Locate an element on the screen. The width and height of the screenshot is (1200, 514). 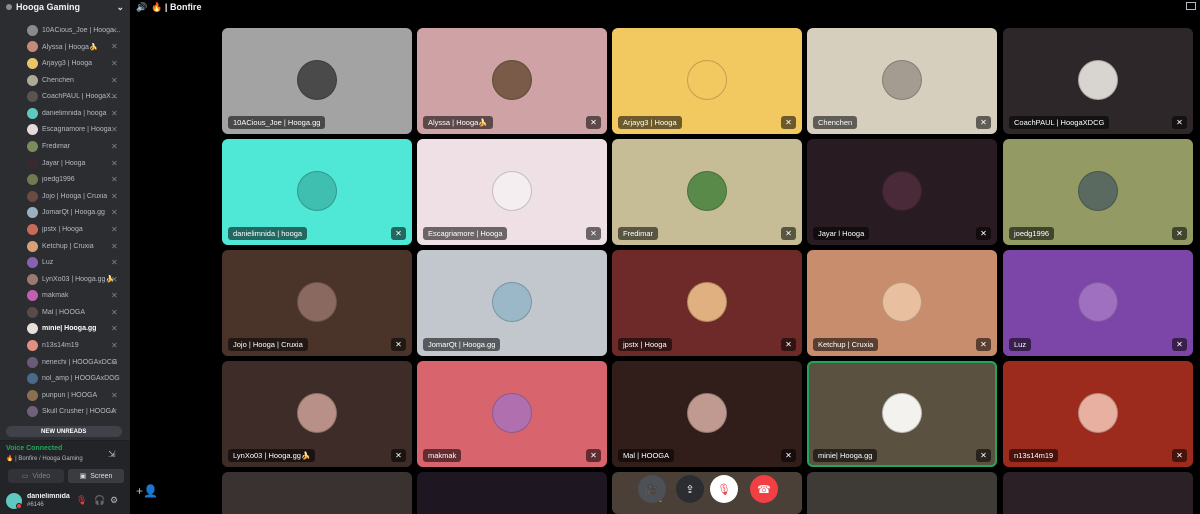
list-item: Mal | HOOGA ✕ is located at coordinates (65, 312).